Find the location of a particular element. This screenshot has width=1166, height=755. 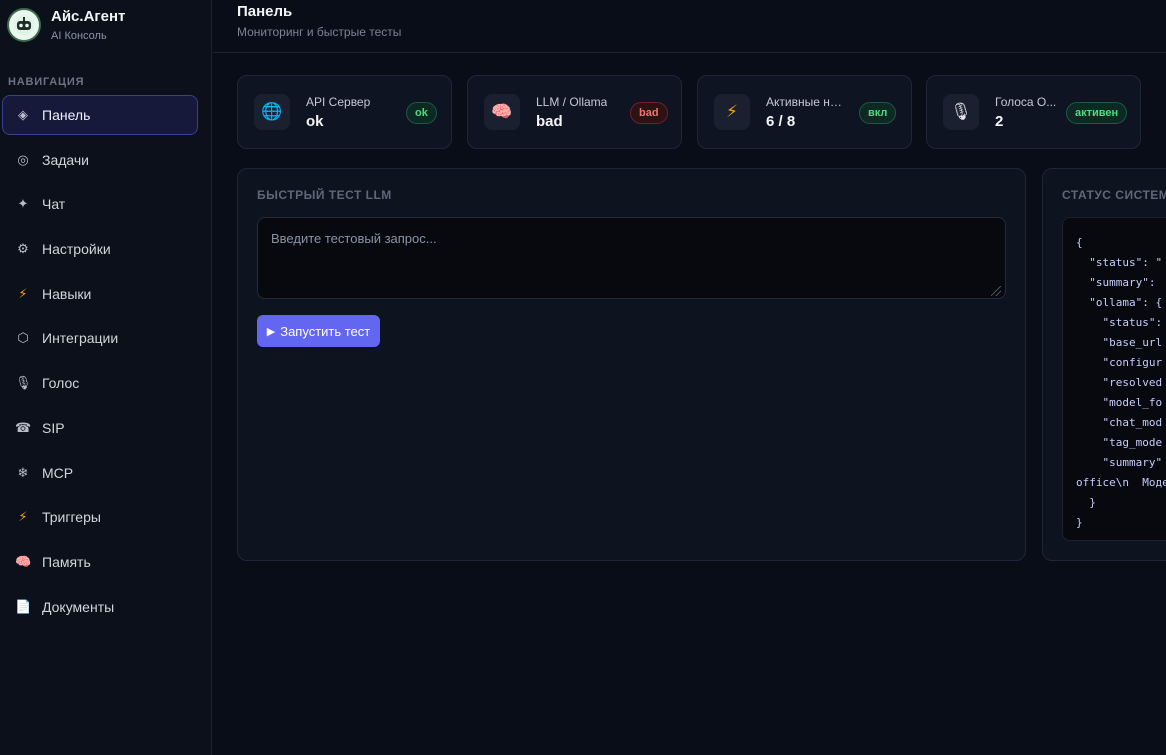

sidebar-item-chat: ✦ Чат is located at coordinates (100, 204).